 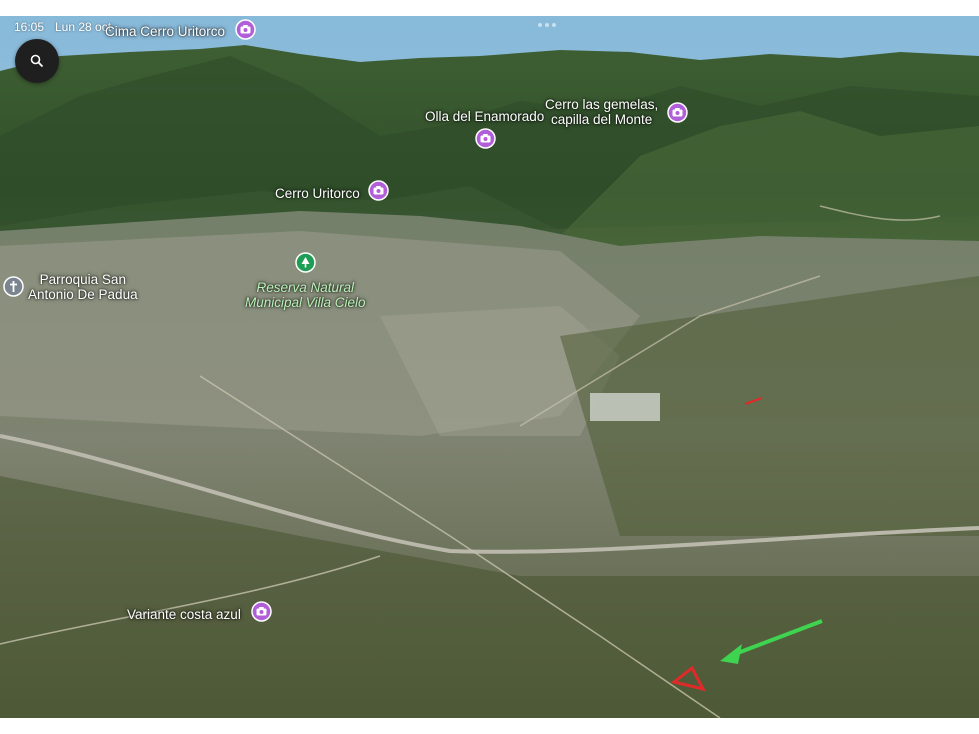 I want to click on place-label-variante: Variante costa azul, so click(x=184, y=614).